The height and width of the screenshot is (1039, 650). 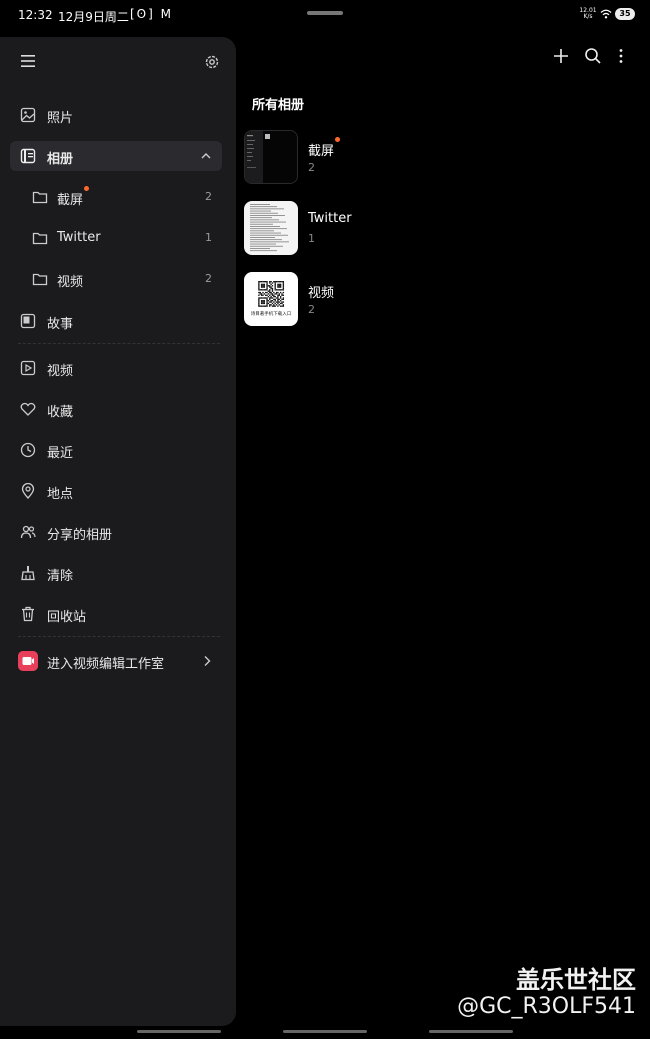 I want to click on broom-icon, so click(x=28, y=573).